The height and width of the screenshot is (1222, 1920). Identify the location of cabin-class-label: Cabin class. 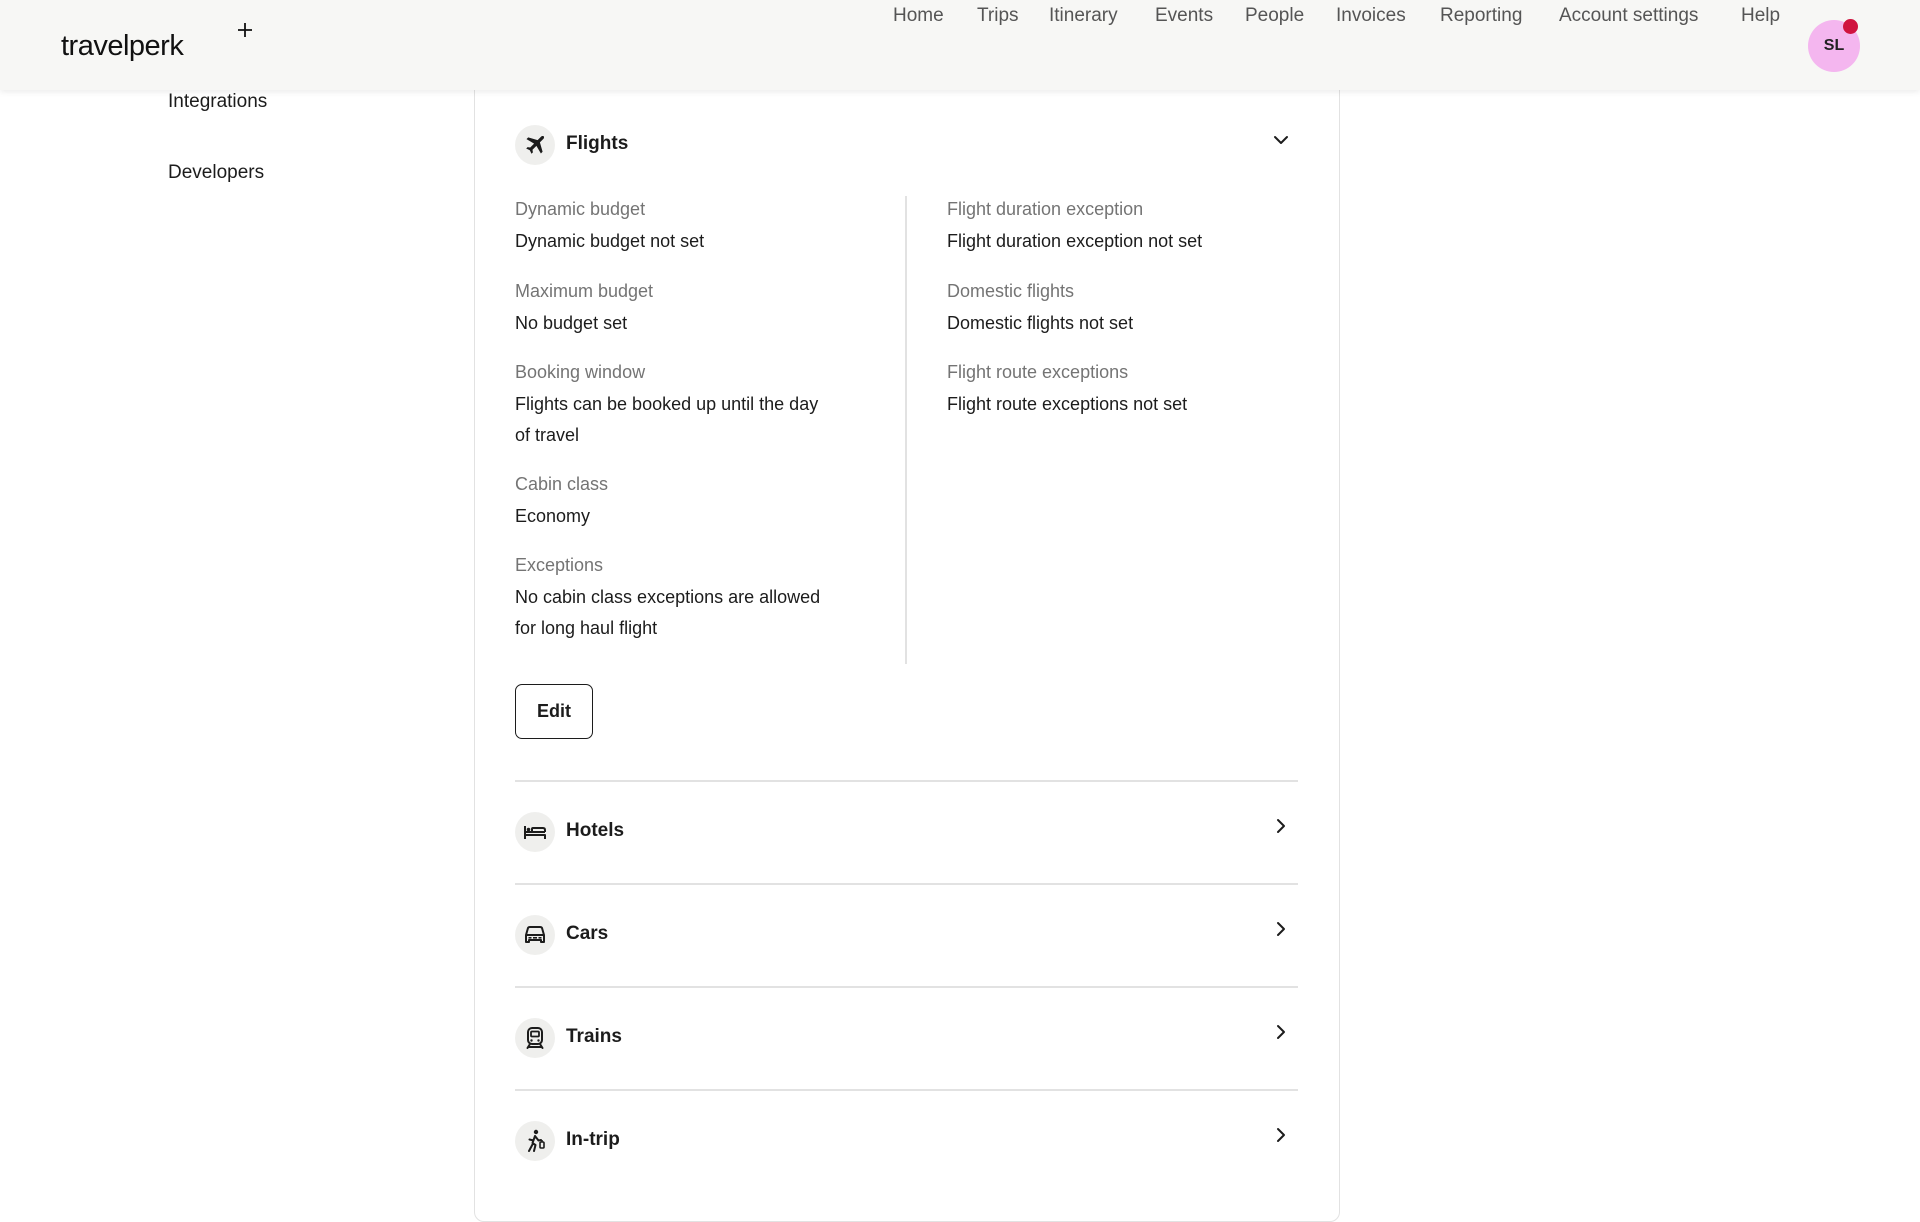
(562, 484).